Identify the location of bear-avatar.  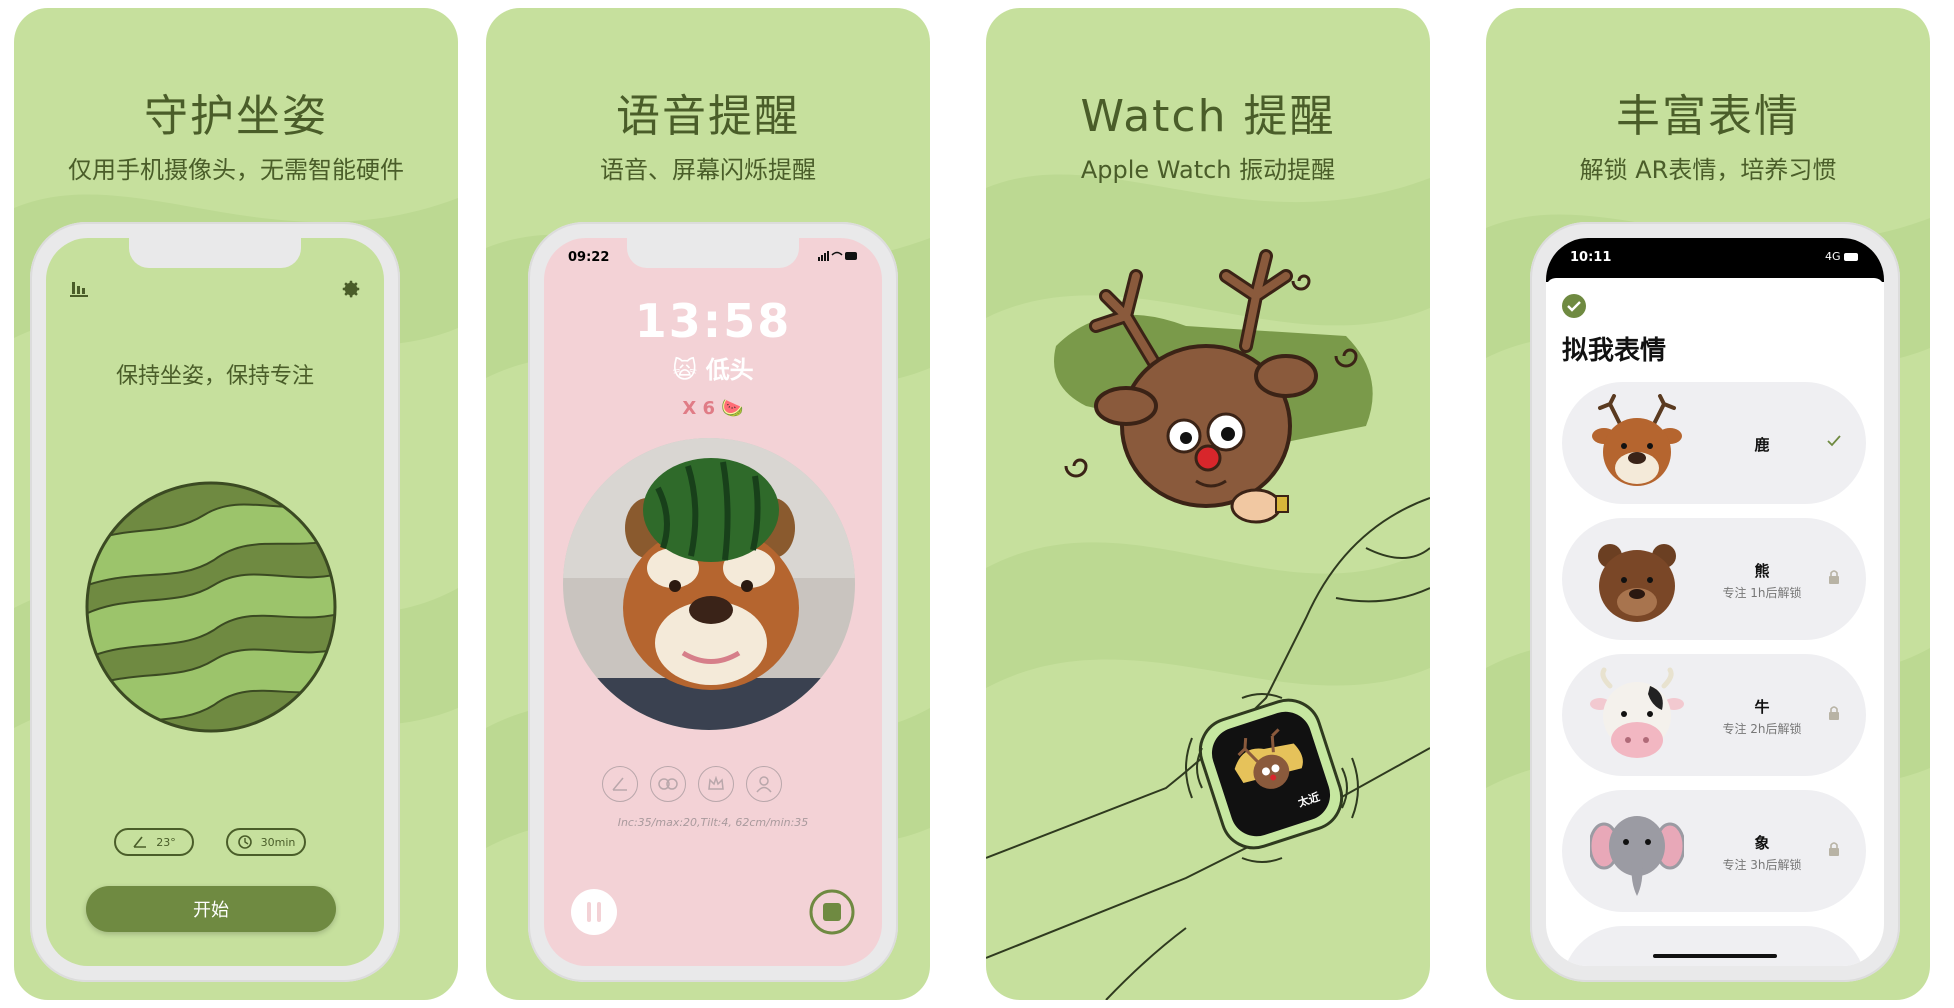
(1637, 583).